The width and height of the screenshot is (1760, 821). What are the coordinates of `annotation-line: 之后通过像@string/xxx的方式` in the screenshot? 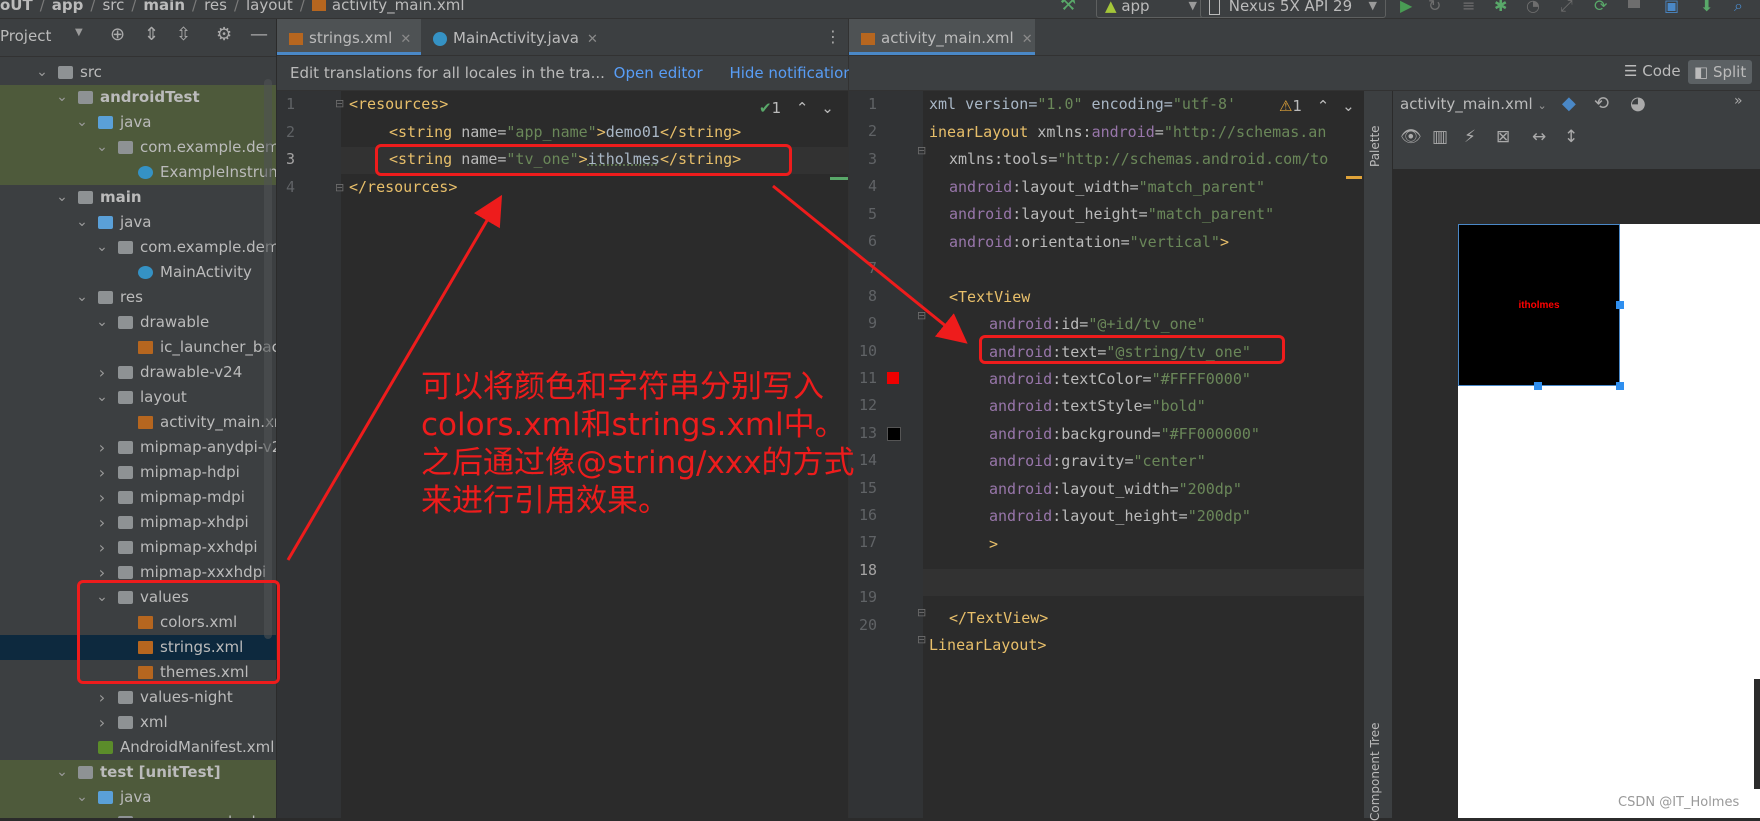 It's located at (638, 463).